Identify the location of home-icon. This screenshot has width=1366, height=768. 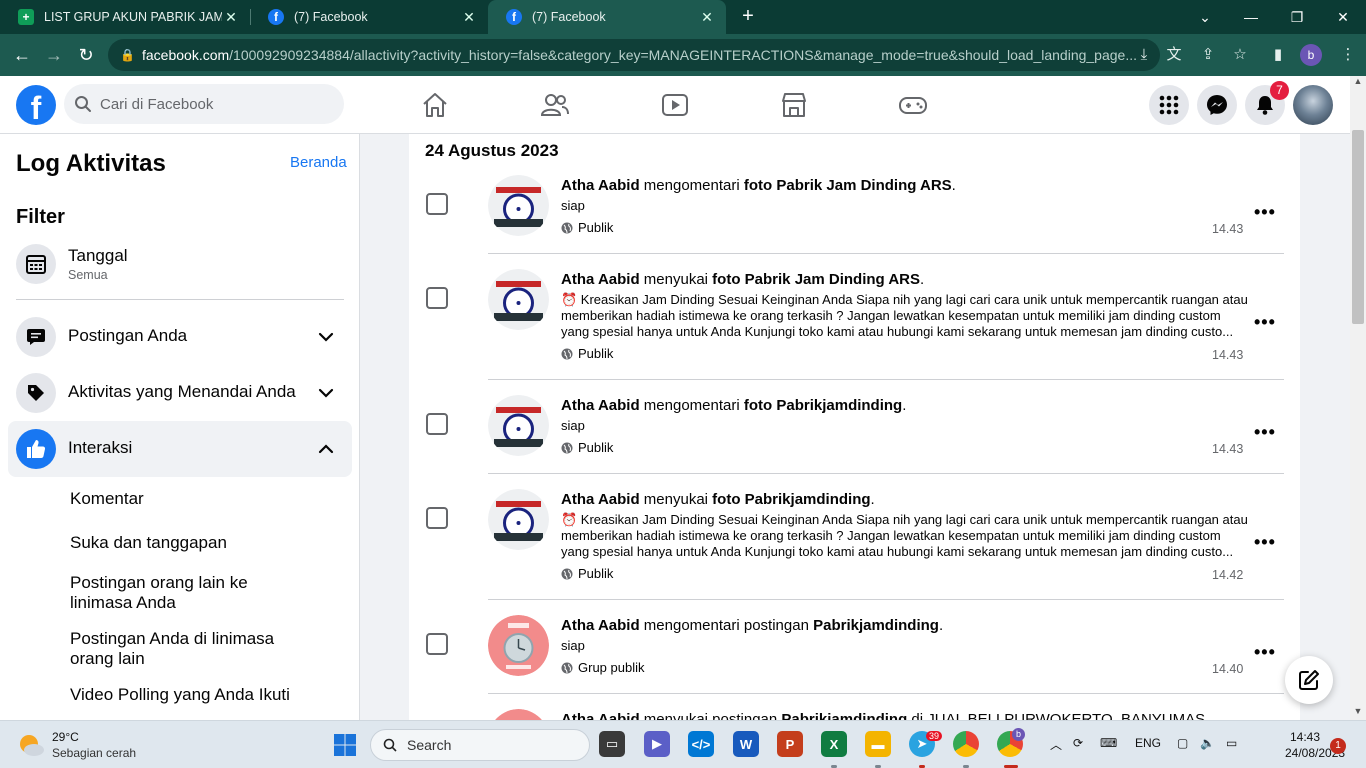
(435, 105).